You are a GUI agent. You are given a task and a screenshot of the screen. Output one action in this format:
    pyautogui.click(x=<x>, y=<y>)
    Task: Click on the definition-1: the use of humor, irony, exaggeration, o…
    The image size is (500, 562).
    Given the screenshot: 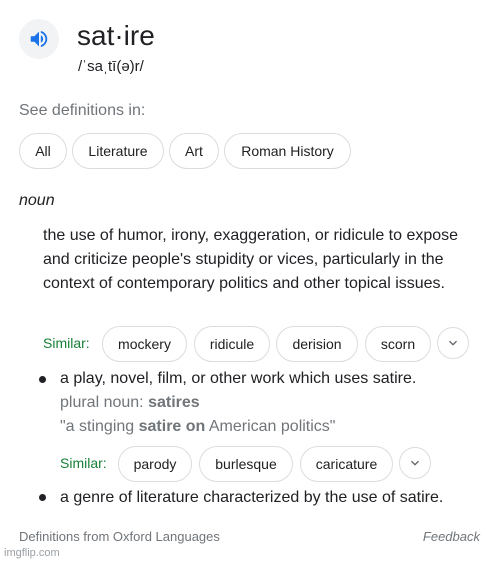 What is the action you would take?
    pyautogui.click(x=251, y=259)
    